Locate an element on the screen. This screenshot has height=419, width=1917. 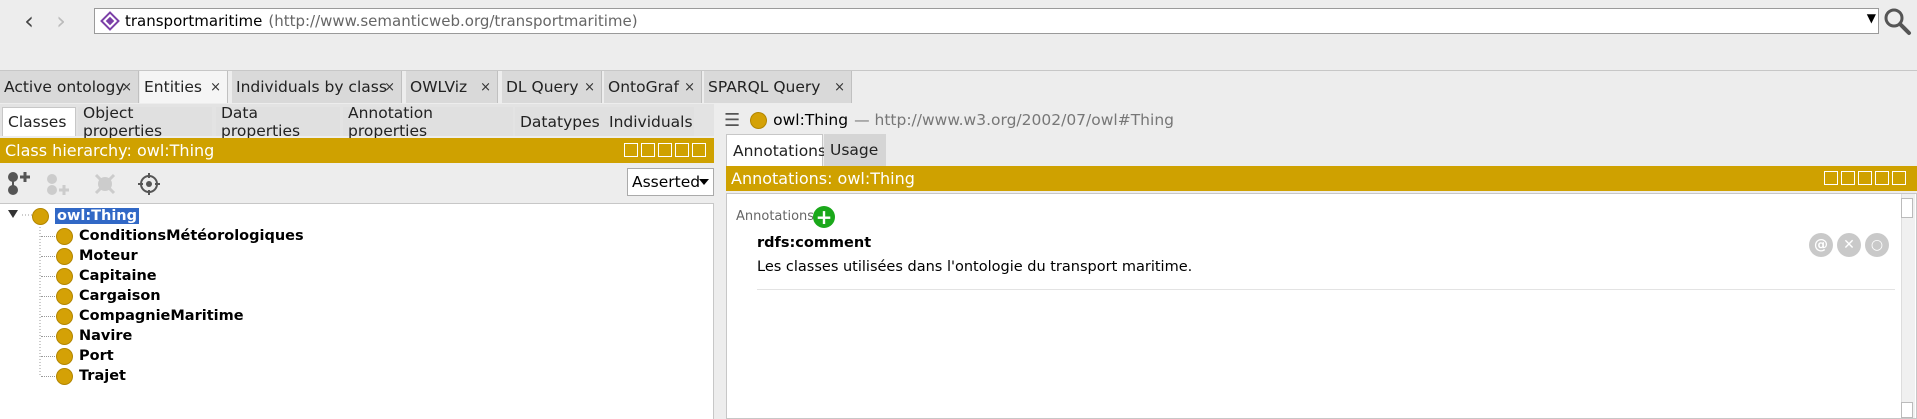
add-annotation-button: + is located at coordinates (824, 217).